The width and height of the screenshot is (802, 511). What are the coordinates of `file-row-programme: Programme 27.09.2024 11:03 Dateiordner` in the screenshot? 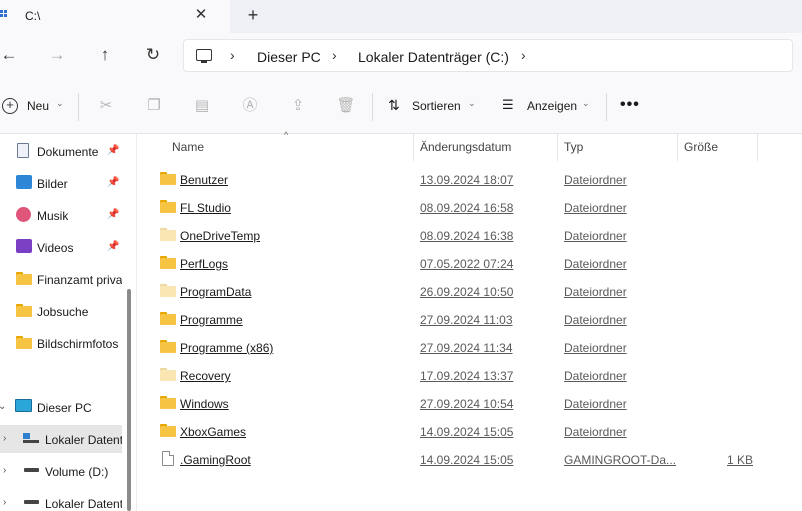 It's located at (469, 319).